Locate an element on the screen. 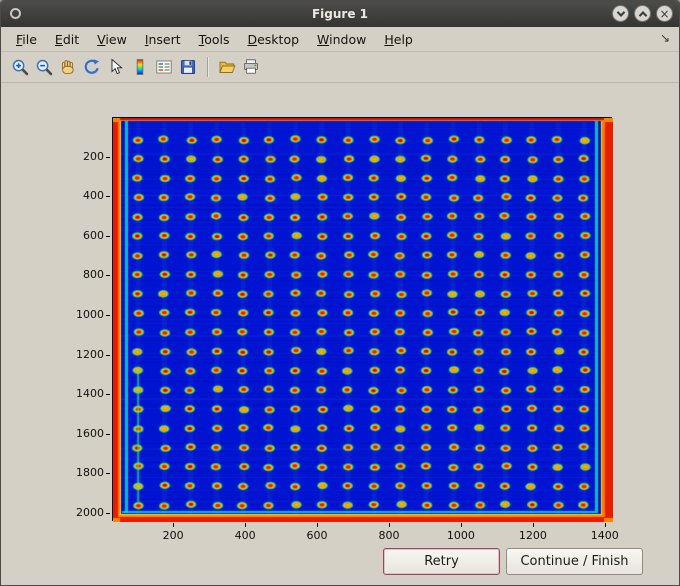 The height and width of the screenshot is (586, 680). insert-colorbar-icon is located at coordinates (139, 67).